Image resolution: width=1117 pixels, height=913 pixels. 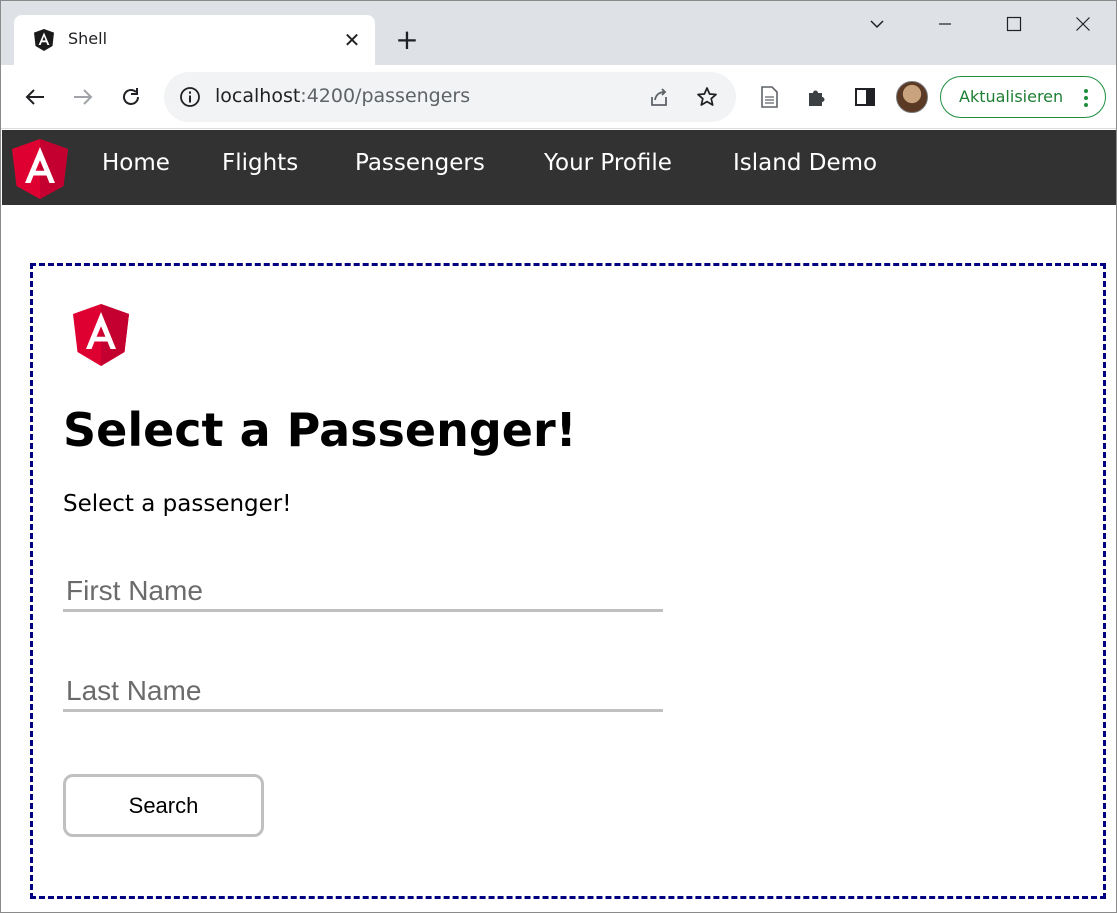 What do you see at coordinates (912, 97) in the screenshot?
I see `profile-avatar` at bounding box center [912, 97].